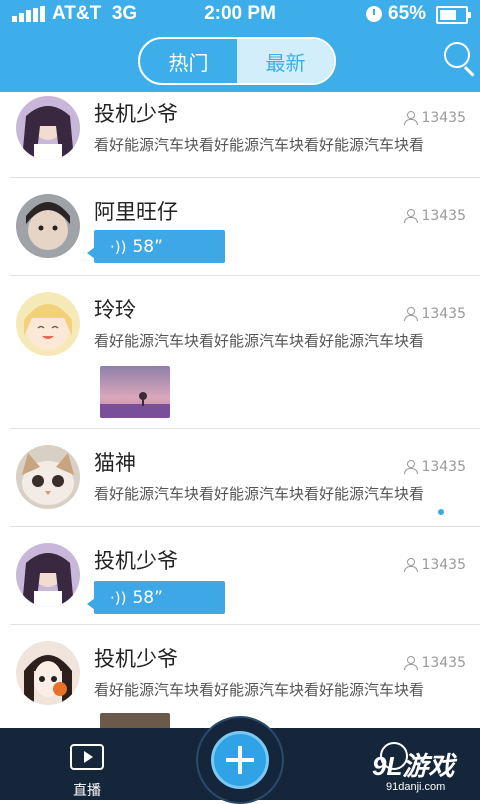 The width and height of the screenshot is (480, 804). What do you see at coordinates (453, 15) in the screenshot?
I see `battery-icon` at bounding box center [453, 15].